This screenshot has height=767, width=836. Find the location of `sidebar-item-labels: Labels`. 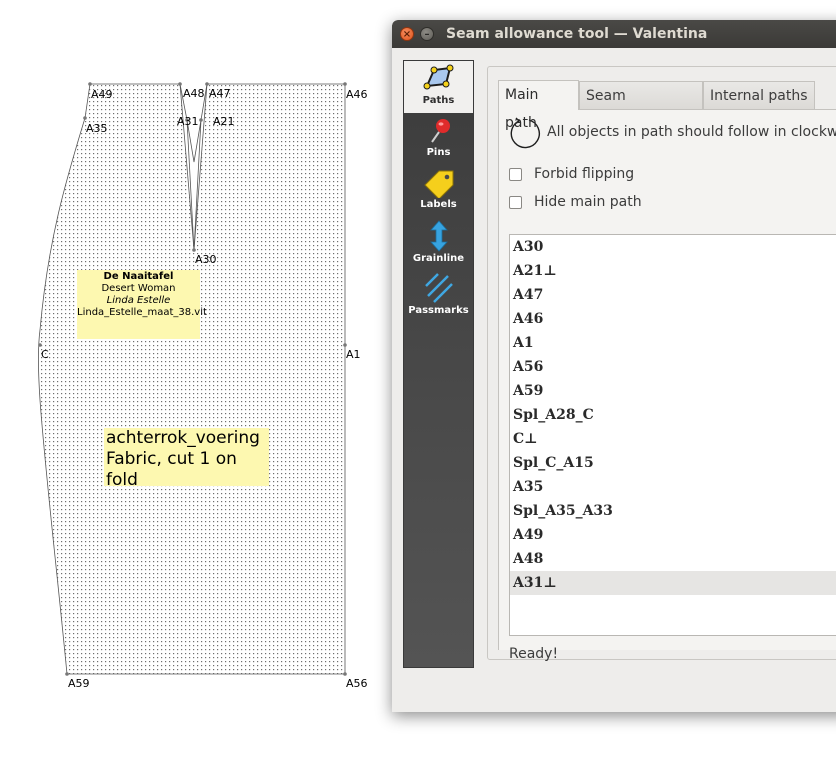

sidebar-item-labels: Labels is located at coordinates (438, 191).